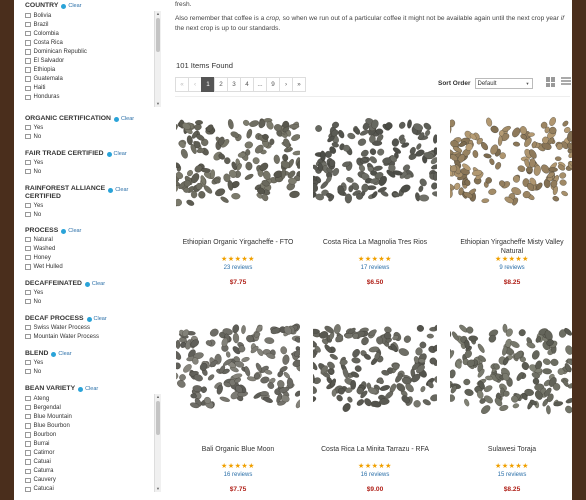  Describe the element at coordinates (93, 327) in the screenshot. I see `filter-option: Swiss Water Process` at that location.